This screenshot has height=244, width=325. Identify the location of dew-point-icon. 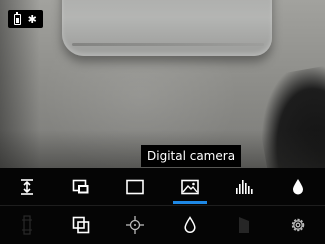
(190, 224).